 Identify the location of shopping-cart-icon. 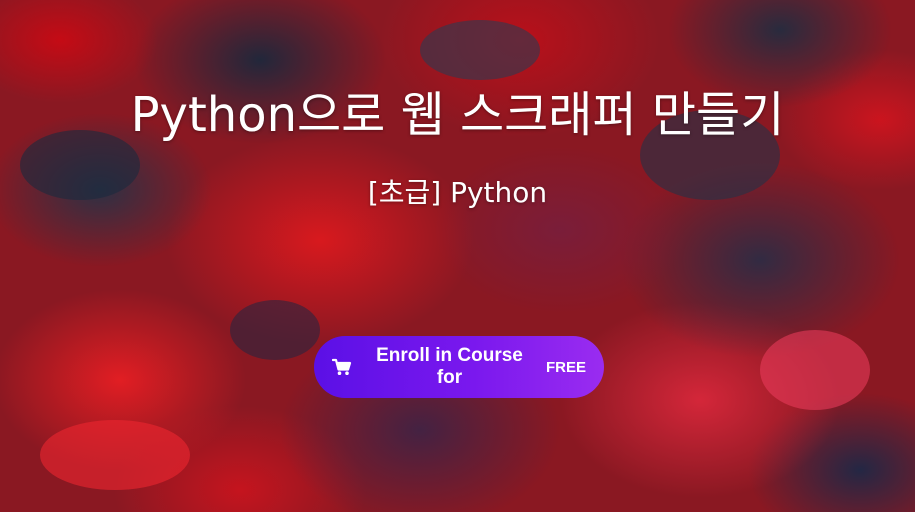
(342, 367).